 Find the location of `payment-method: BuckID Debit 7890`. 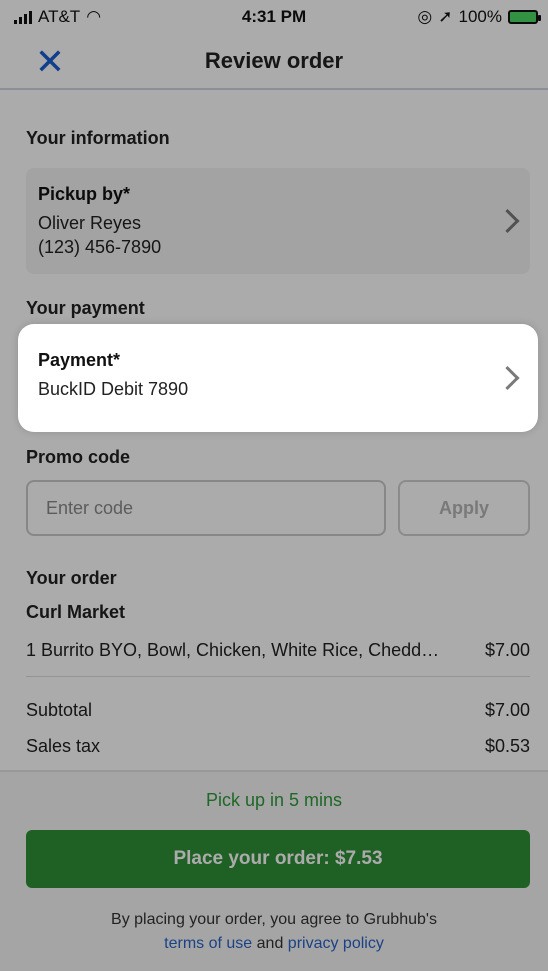

payment-method: BuckID Debit 7890 is located at coordinates (113, 389).